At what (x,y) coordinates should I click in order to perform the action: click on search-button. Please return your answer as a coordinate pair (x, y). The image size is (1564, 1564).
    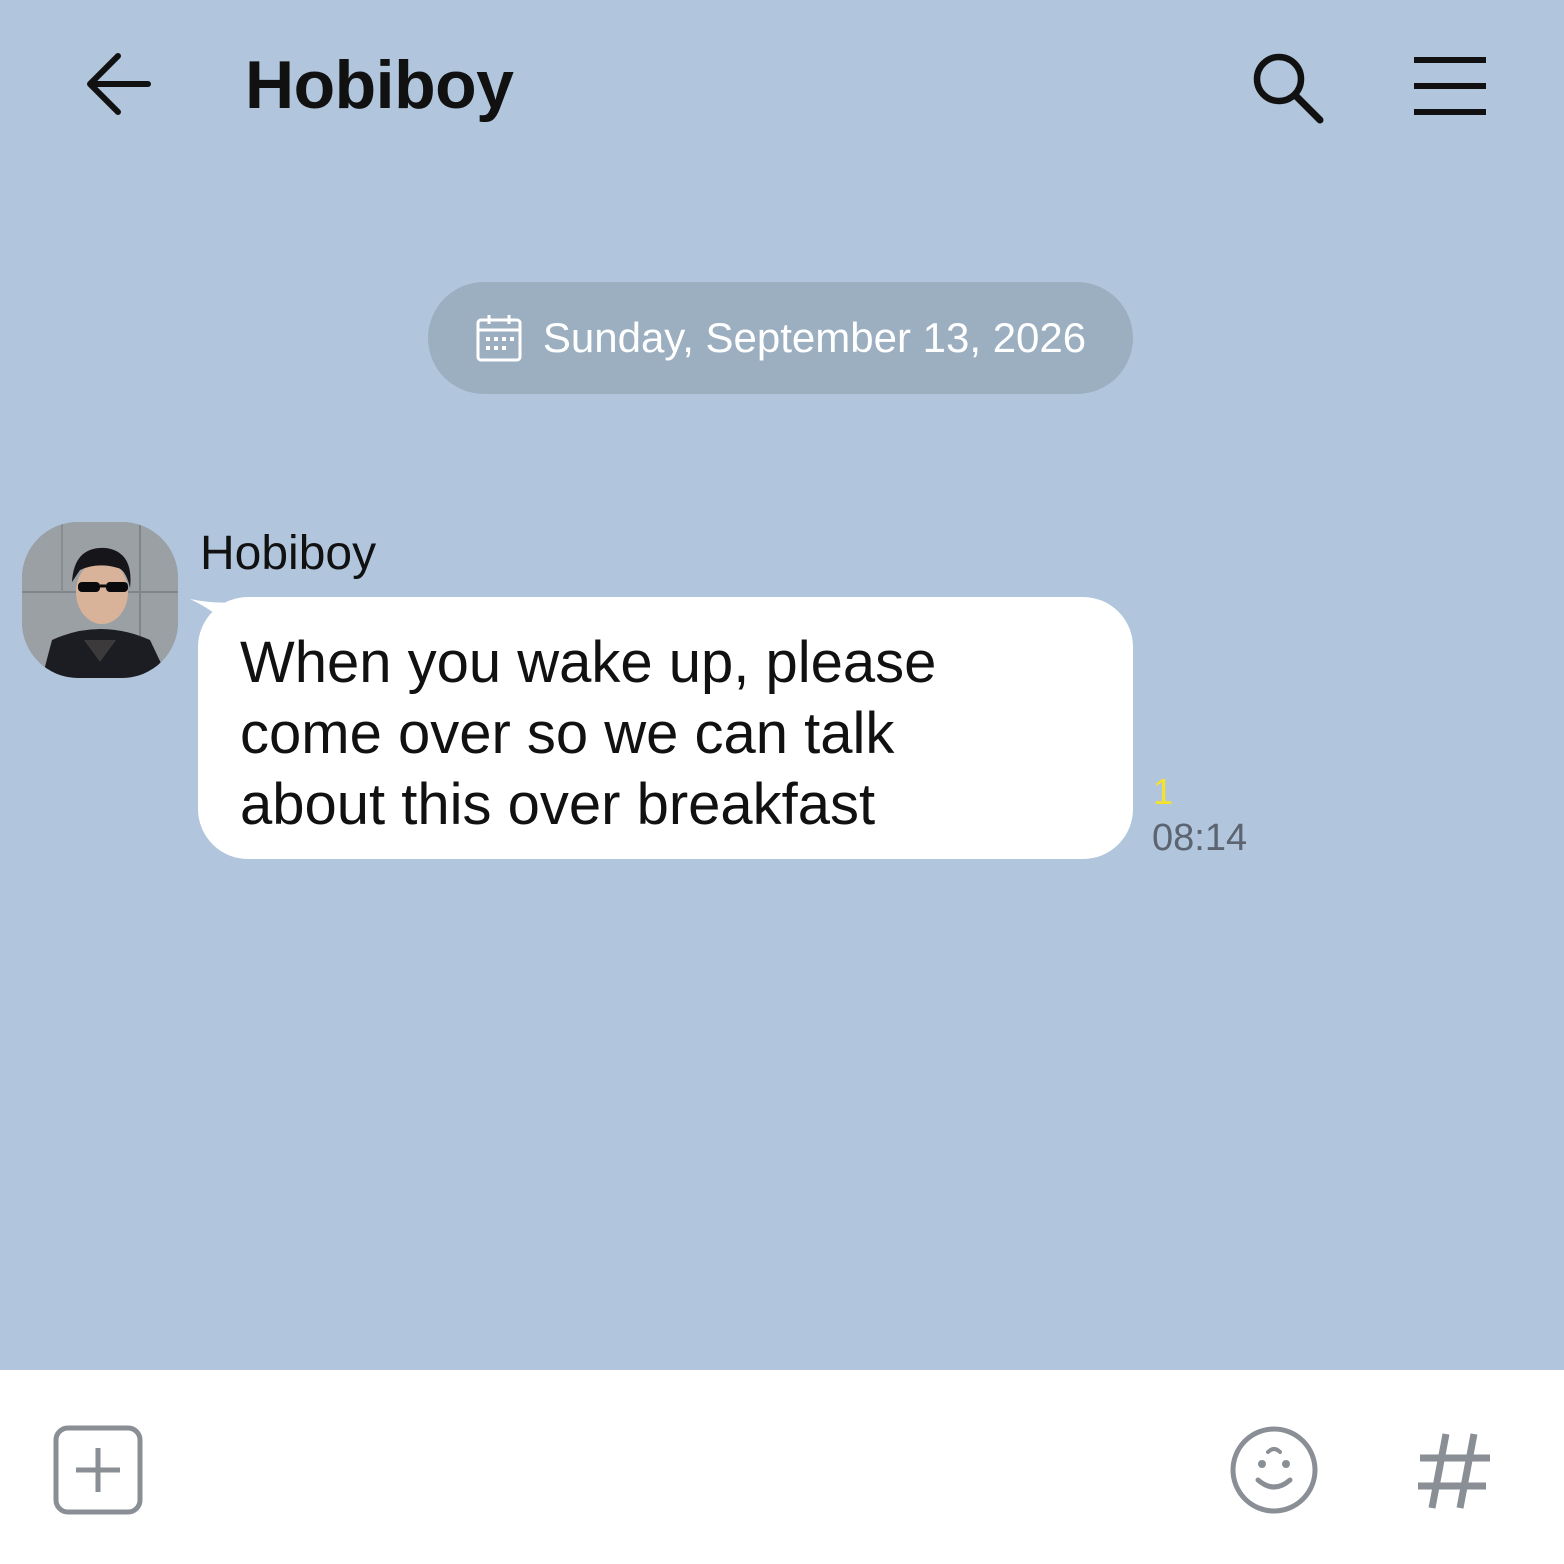
    Looking at the image, I should click on (1286, 86).